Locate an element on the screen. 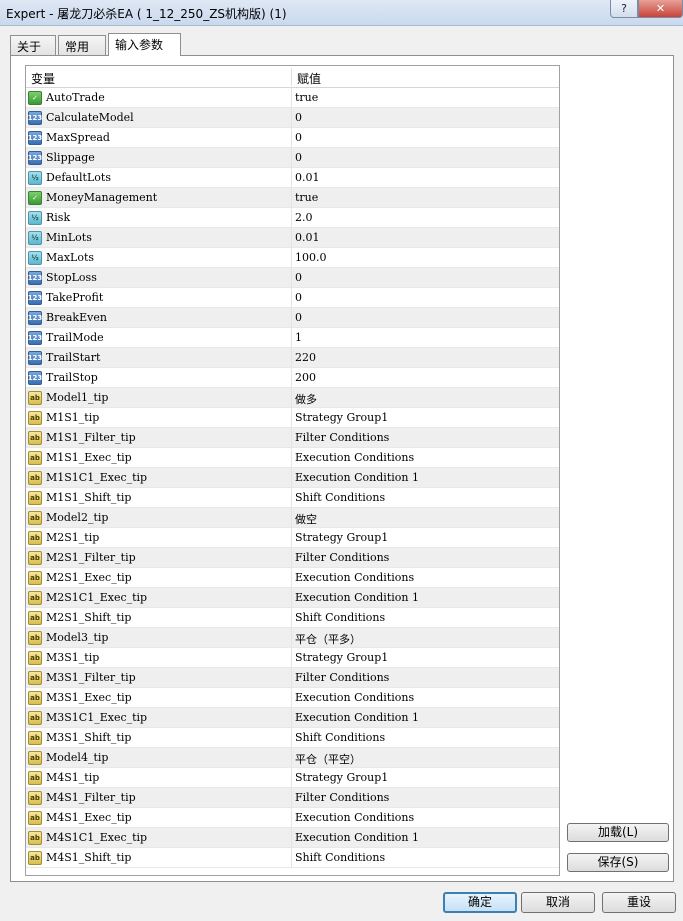 Image resolution: width=683 pixels, height=921 pixels. parameter-row: 123 CalculateModel 0 is located at coordinates (292, 118).